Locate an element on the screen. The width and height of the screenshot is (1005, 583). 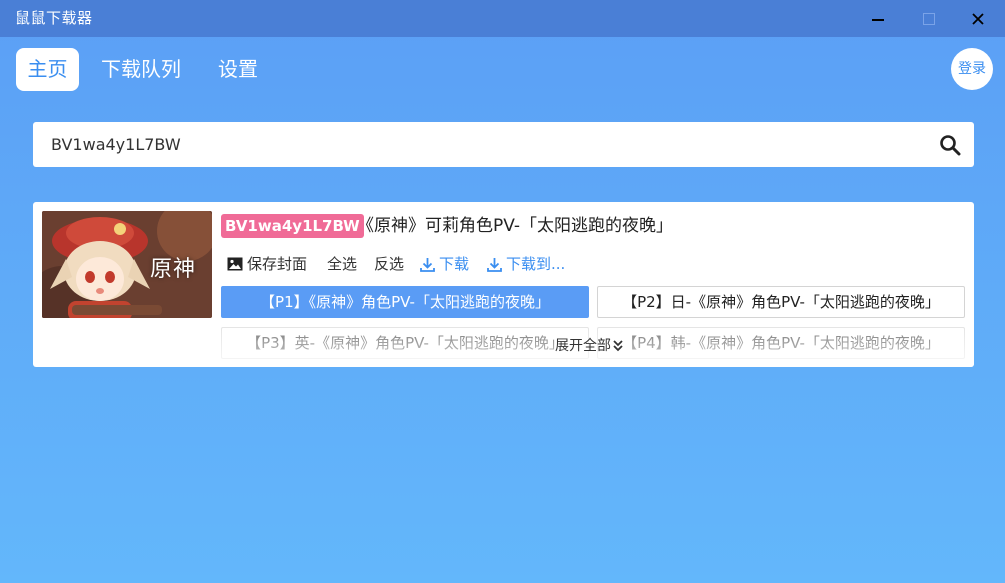
save-cover-button: 保存封面 is located at coordinates (267, 264).